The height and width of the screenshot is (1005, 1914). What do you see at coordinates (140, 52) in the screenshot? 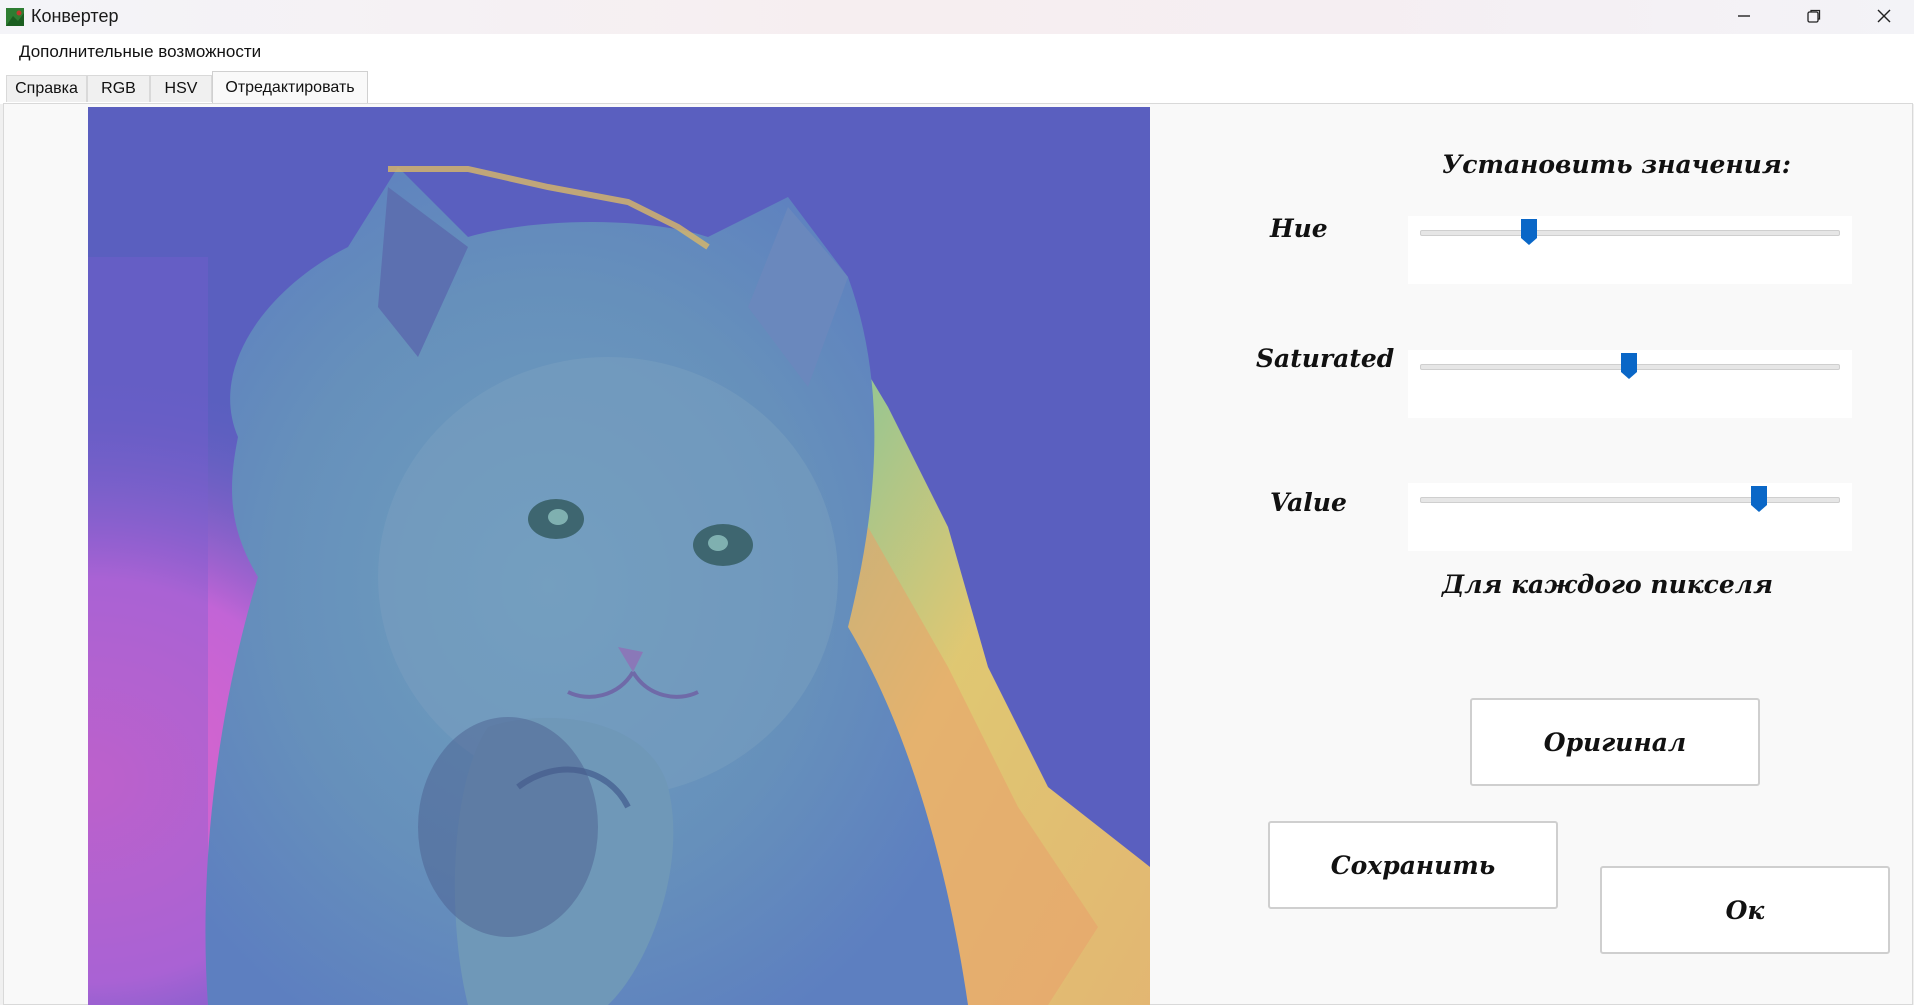
I see `menu-item-extra: Дополнительные возможности` at bounding box center [140, 52].